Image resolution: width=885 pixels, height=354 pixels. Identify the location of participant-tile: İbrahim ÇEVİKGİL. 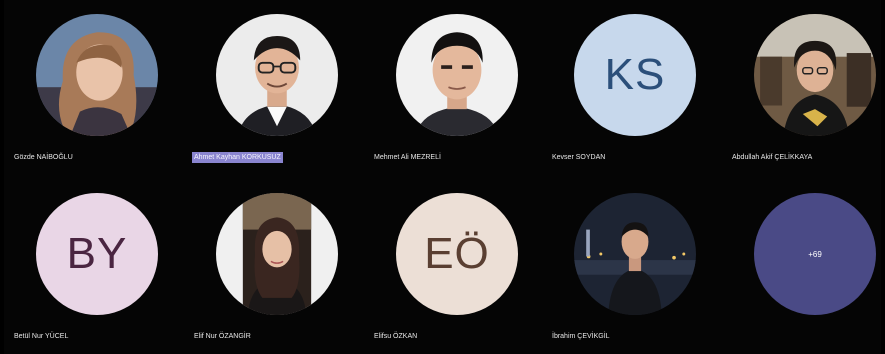
(629, 265).